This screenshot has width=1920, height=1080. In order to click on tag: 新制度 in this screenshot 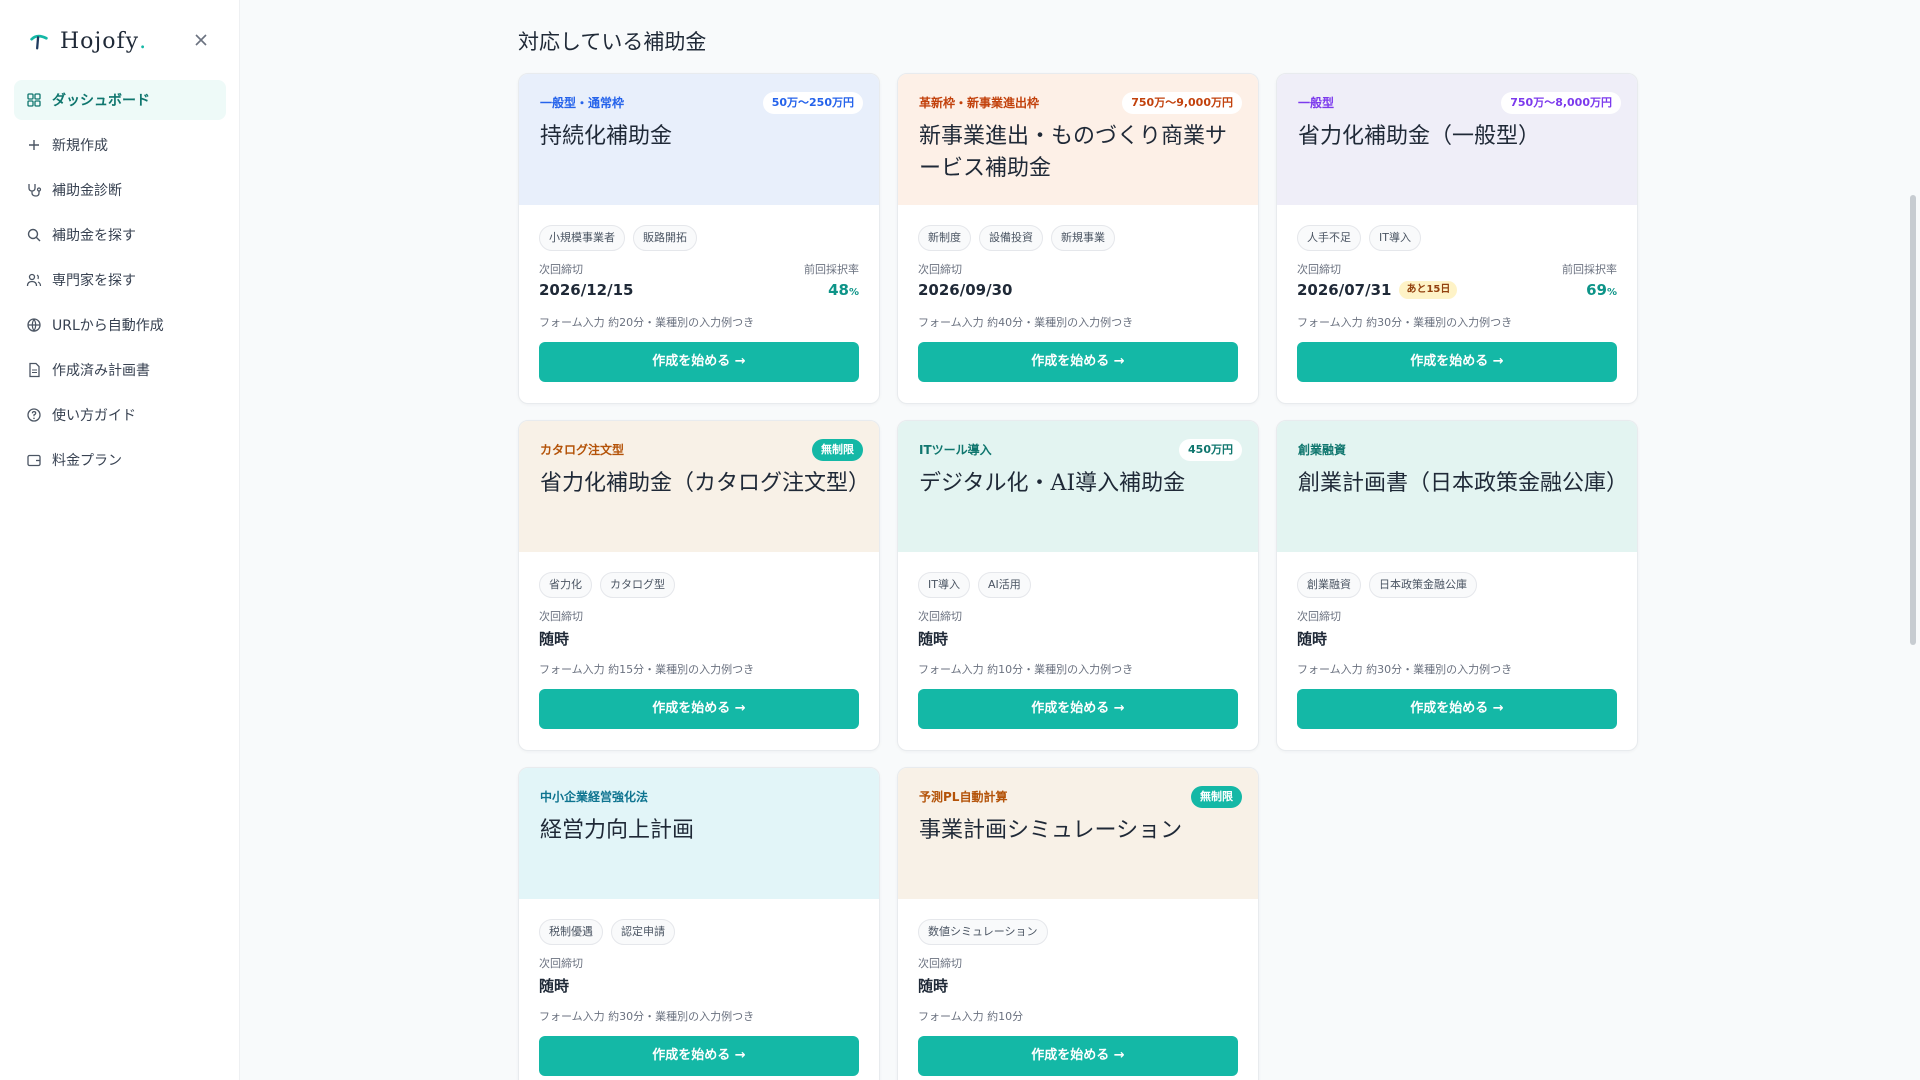, I will do `click(944, 238)`.